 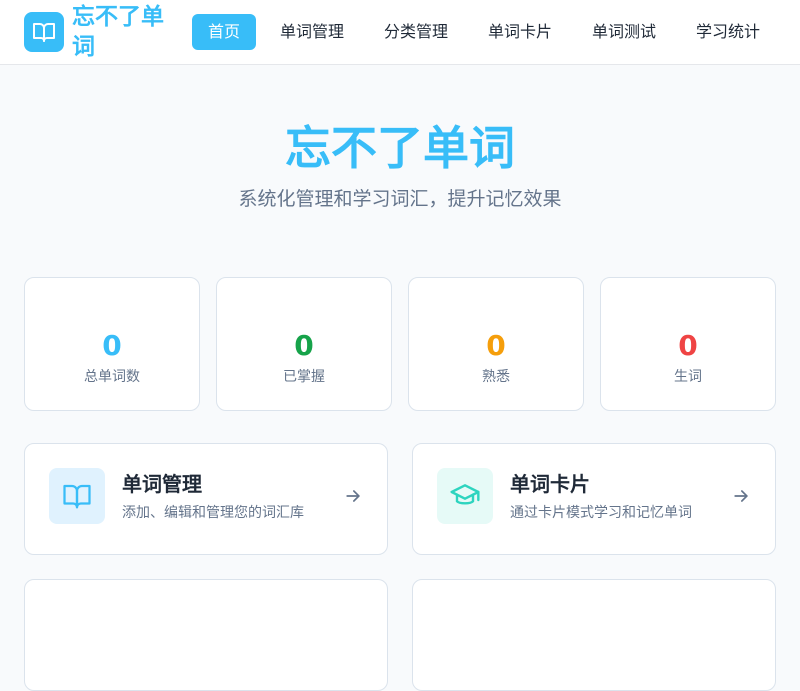 What do you see at coordinates (304, 377) in the screenshot?
I see `stat-label: 已掌握` at bounding box center [304, 377].